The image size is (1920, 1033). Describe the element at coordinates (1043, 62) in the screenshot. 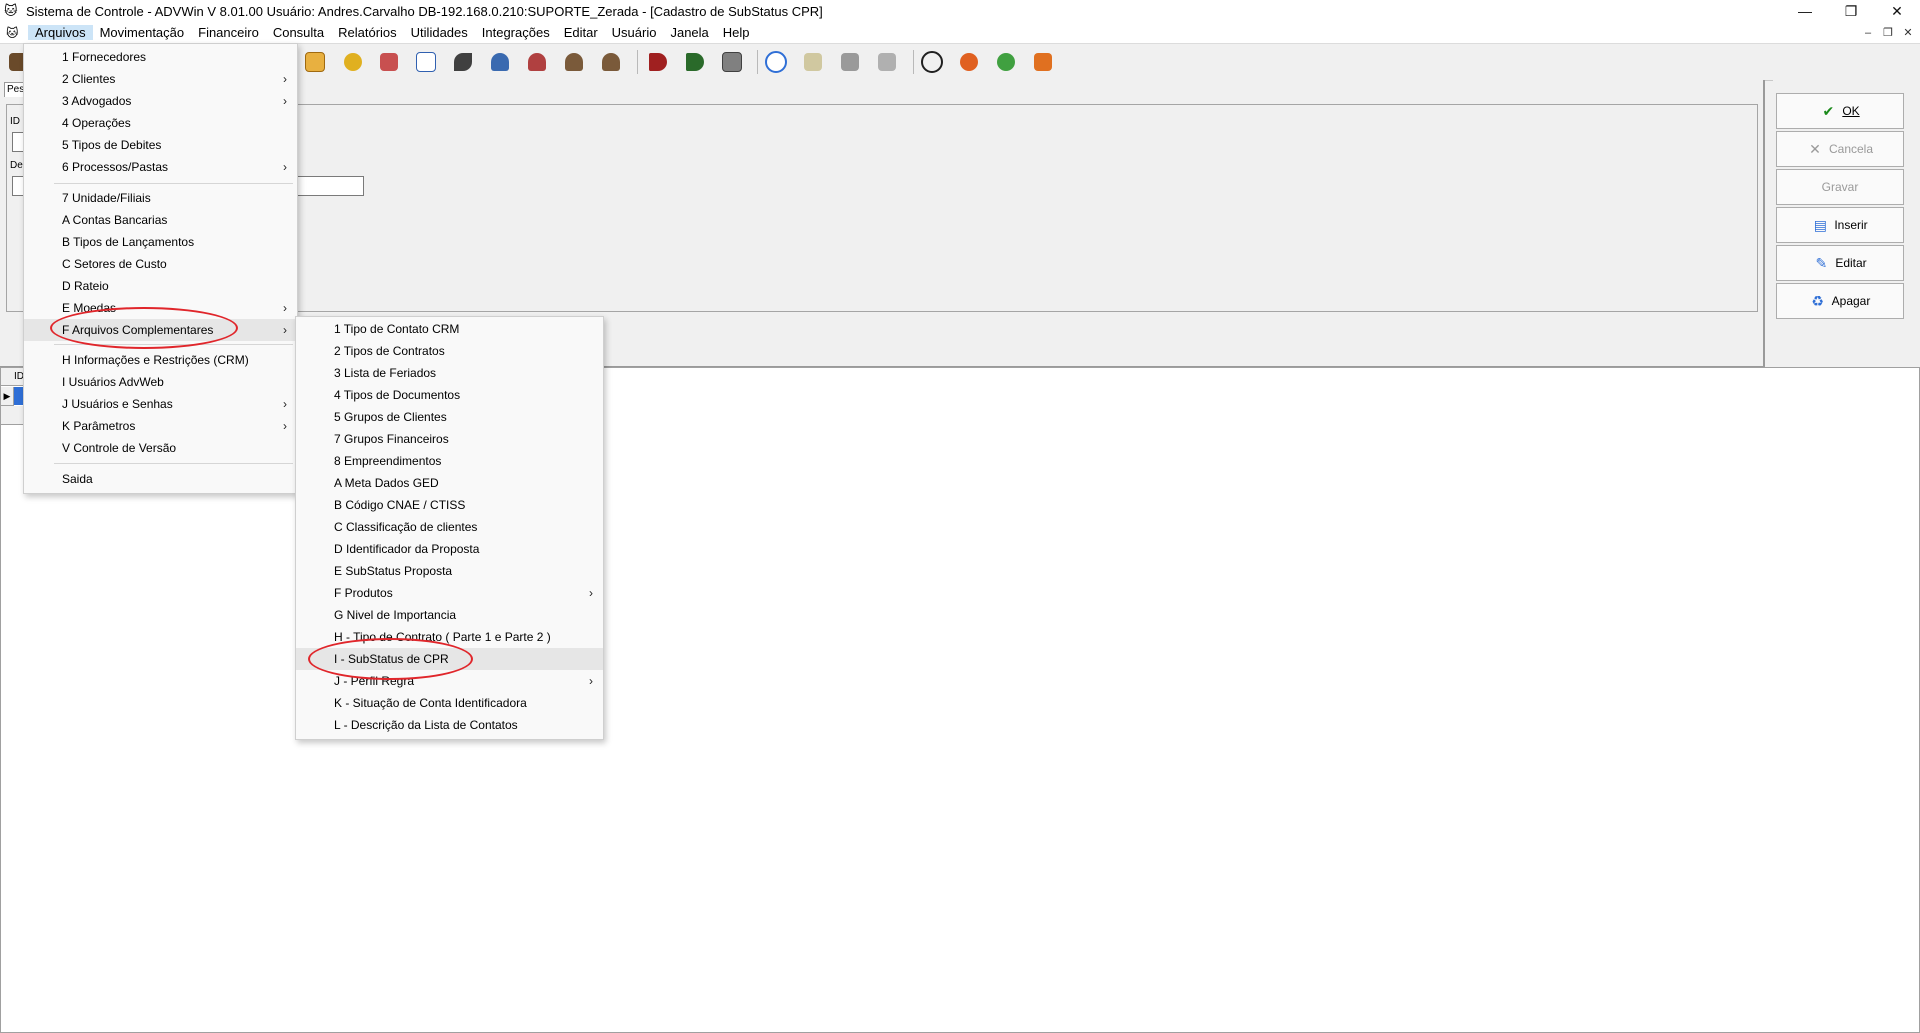

I see `exit-icon` at that location.